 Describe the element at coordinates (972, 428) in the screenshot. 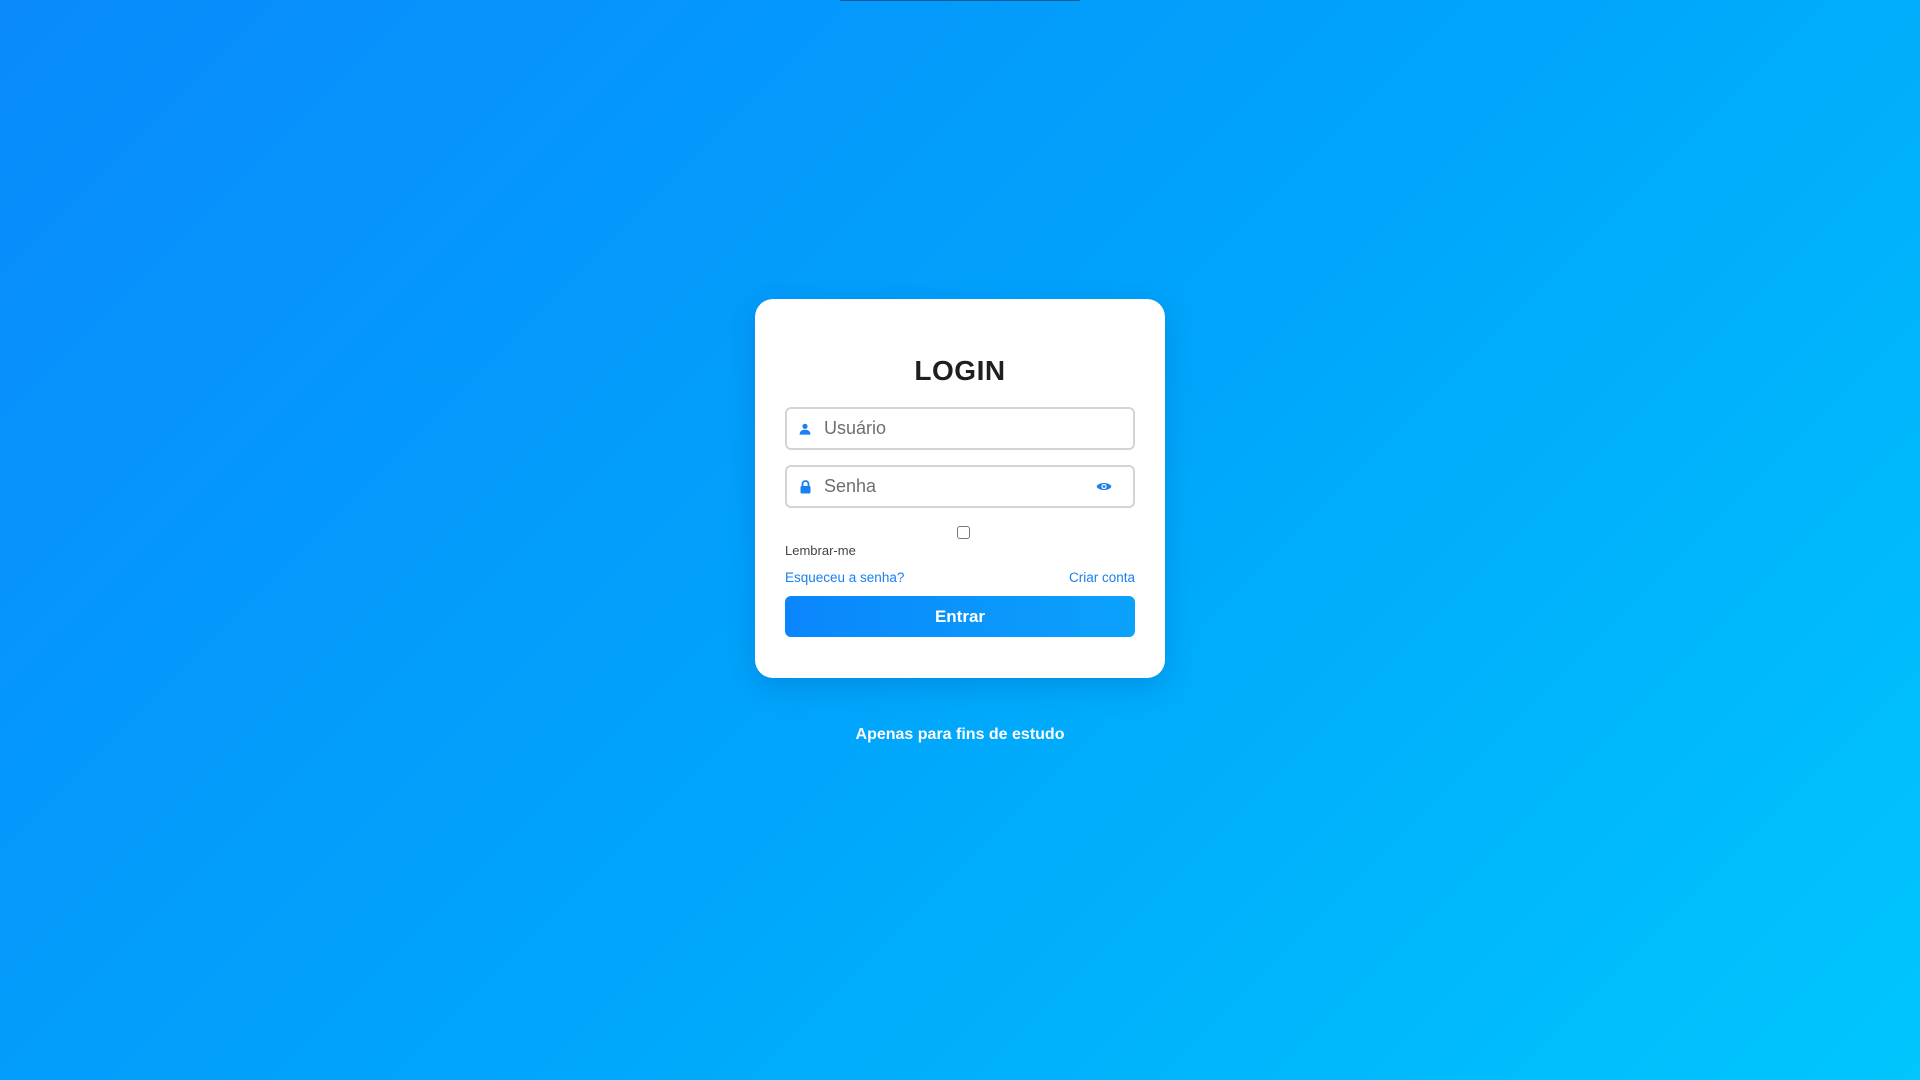

I see `username-input` at that location.